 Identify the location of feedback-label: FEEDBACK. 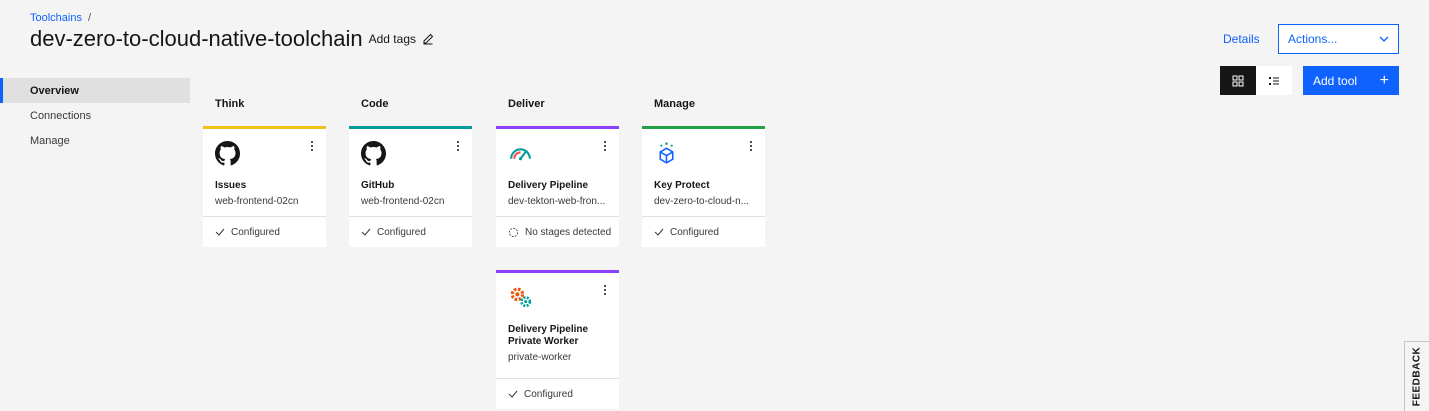
(1417, 376).